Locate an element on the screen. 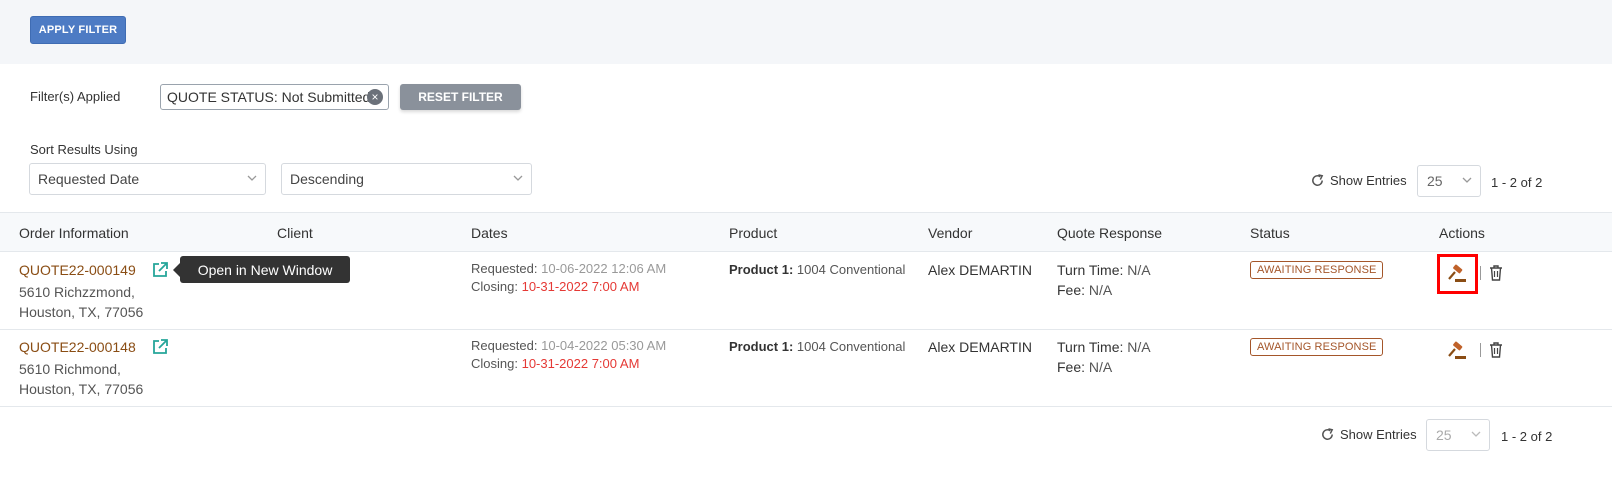  col-product: Product is located at coordinates (753, 233).